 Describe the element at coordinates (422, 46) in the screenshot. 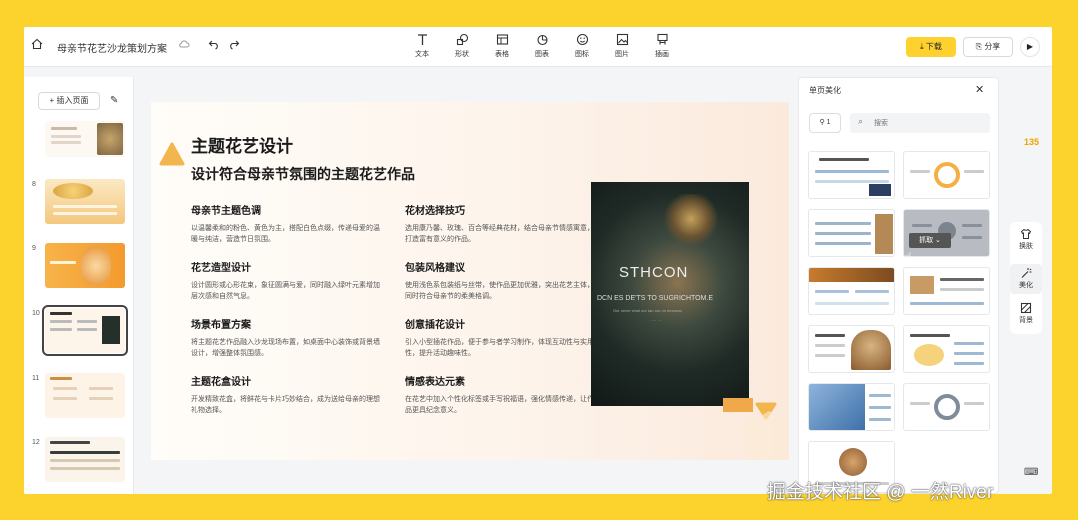

I see `tool-text: 文本` at that location.